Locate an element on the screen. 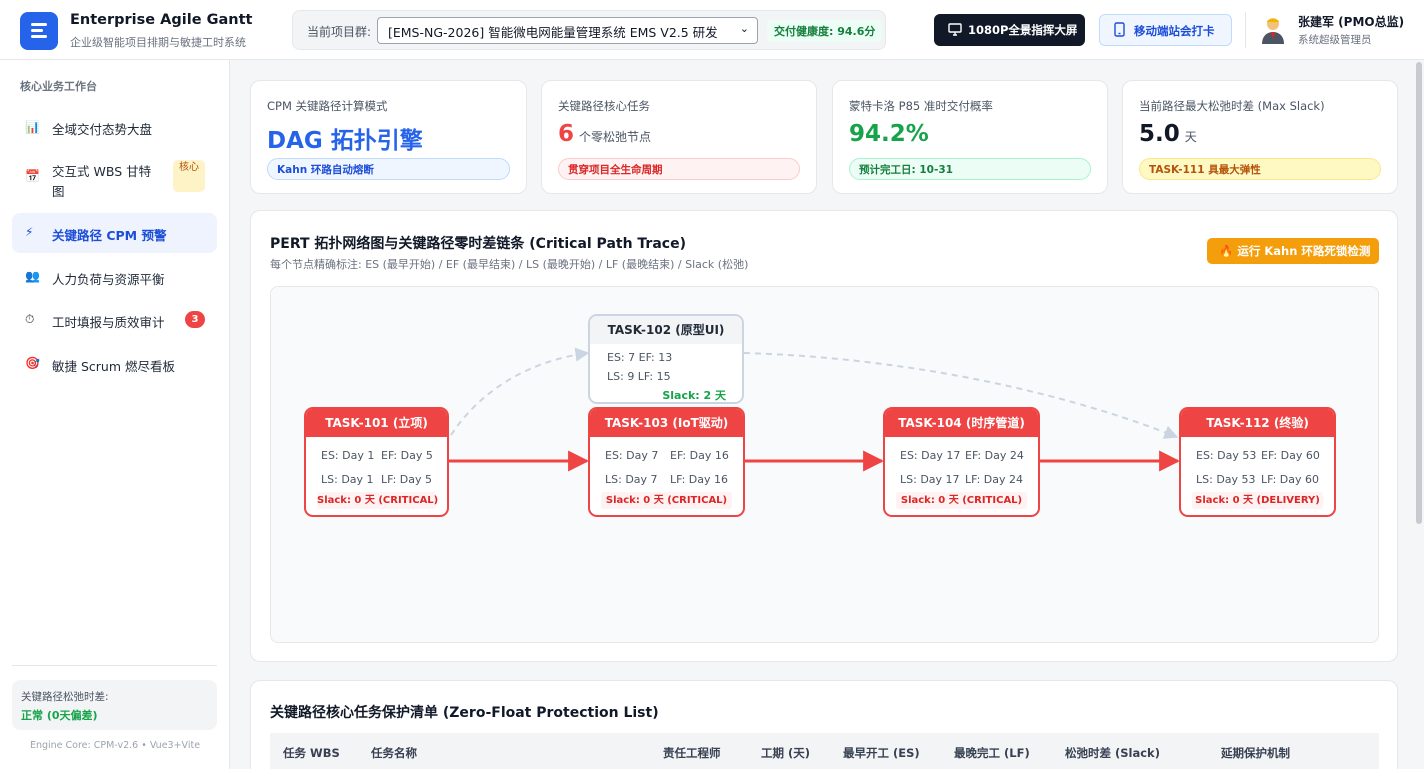 The image size is (1424, 769). card-unit: 天 is located at coordinates (1190, 137).